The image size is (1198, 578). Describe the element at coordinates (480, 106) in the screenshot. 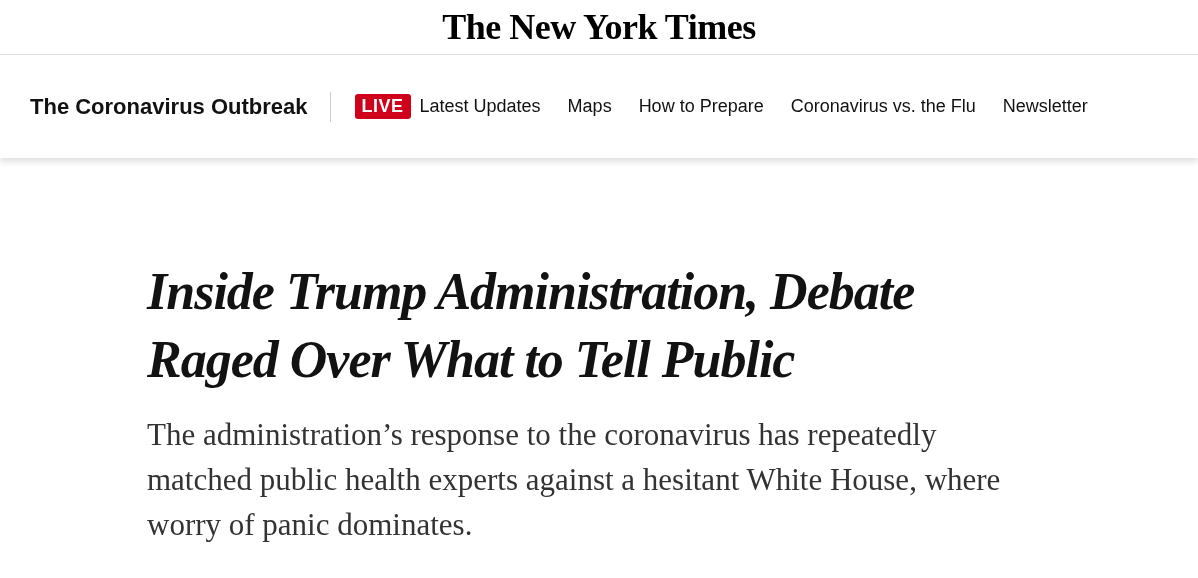

I see `nav-link: Latest Updates` at that location.